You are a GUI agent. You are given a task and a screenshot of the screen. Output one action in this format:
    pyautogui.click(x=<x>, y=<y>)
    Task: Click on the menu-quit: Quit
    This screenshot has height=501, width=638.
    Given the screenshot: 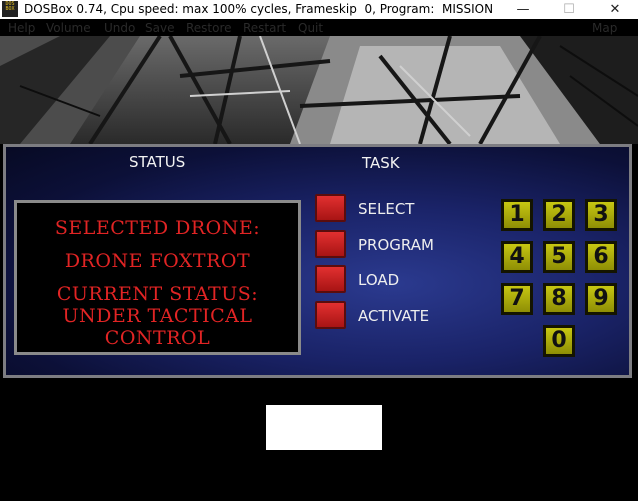 What is the action you would take?
    pyautogui.click(x=310, y=28)
    